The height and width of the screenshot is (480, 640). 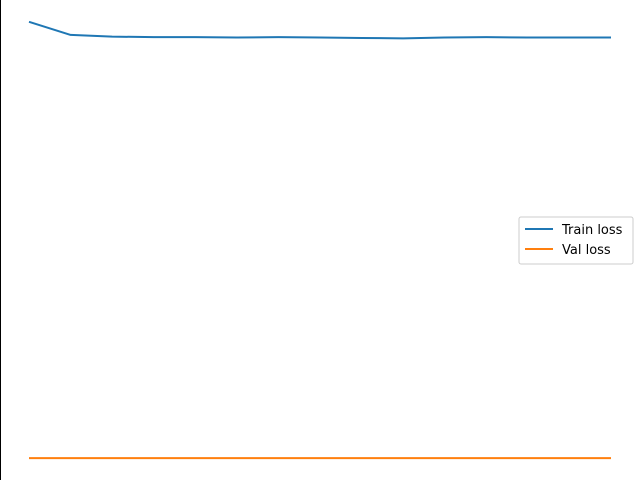 I want to click on legend-label-val-loss: Val loss, so click(x=586, y=250).